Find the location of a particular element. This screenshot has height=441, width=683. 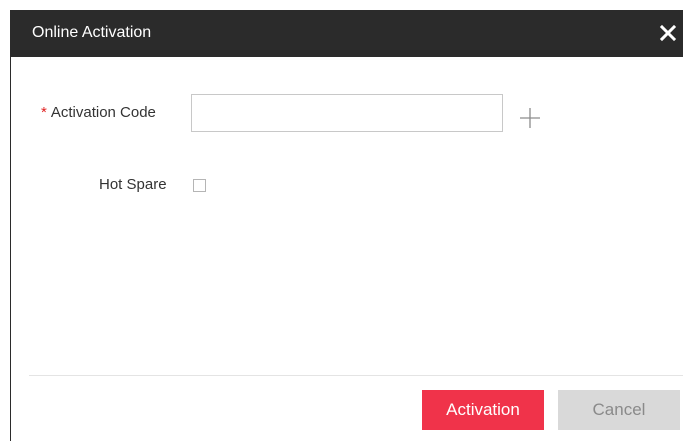

close-icon is located at coordinates (668, 33).